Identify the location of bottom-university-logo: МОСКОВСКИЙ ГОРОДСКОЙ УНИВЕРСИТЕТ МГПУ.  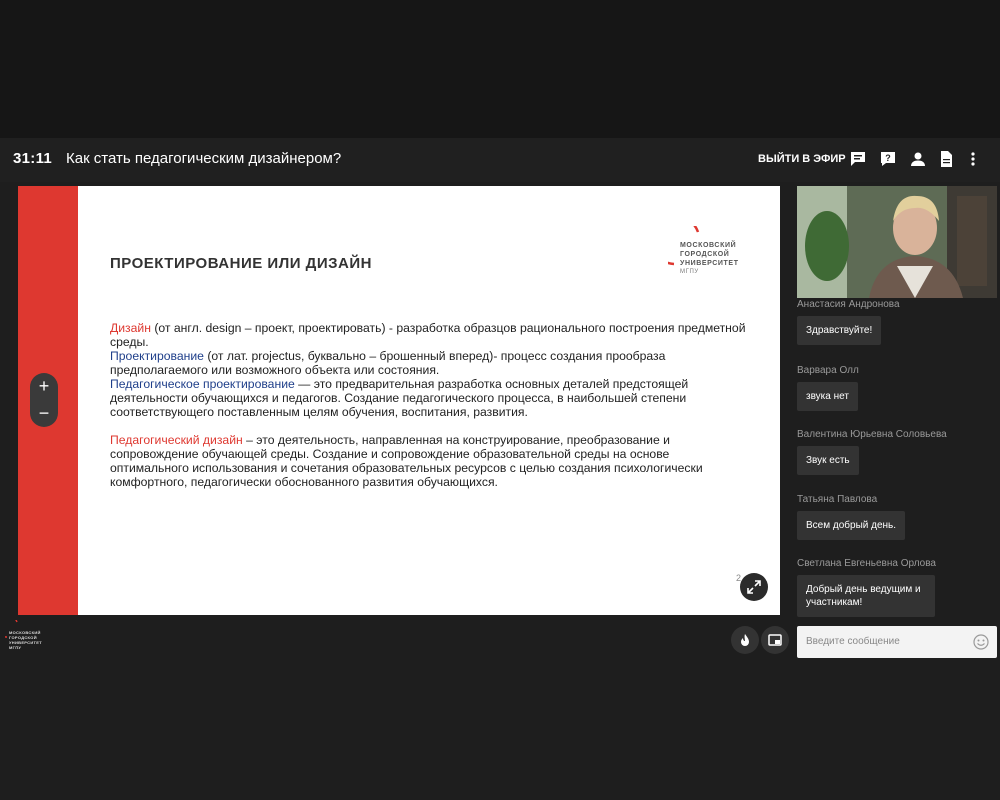
(30, 635).